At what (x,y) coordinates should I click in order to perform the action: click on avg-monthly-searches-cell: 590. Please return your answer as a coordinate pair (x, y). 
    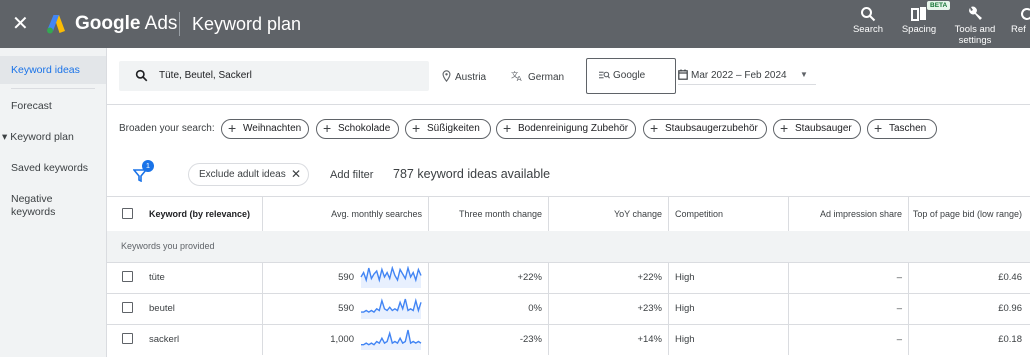
    Looking at the image, I should click on (346, 277).